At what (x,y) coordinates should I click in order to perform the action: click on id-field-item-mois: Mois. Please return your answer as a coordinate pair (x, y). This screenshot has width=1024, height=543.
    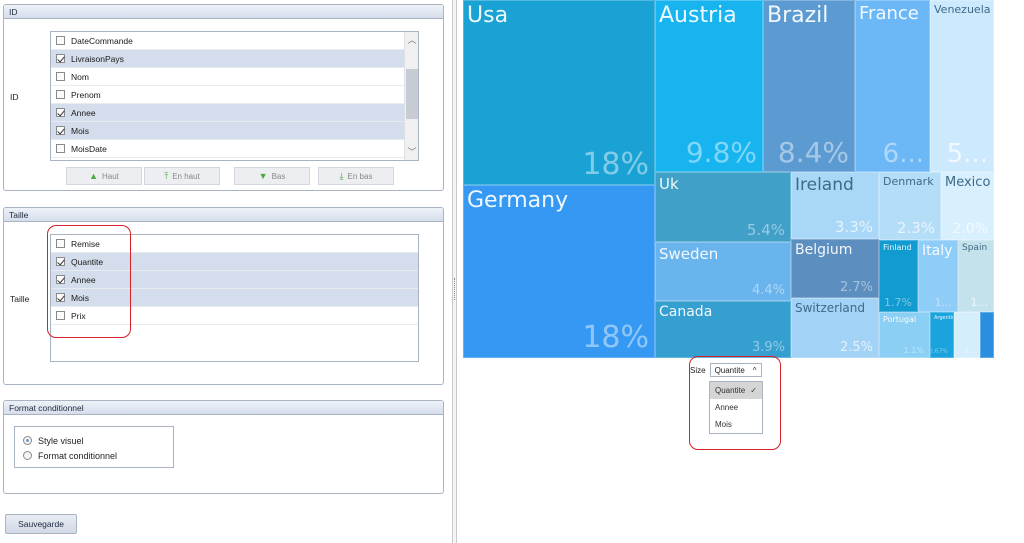
    Looking at the image, I should click on (234, 131).